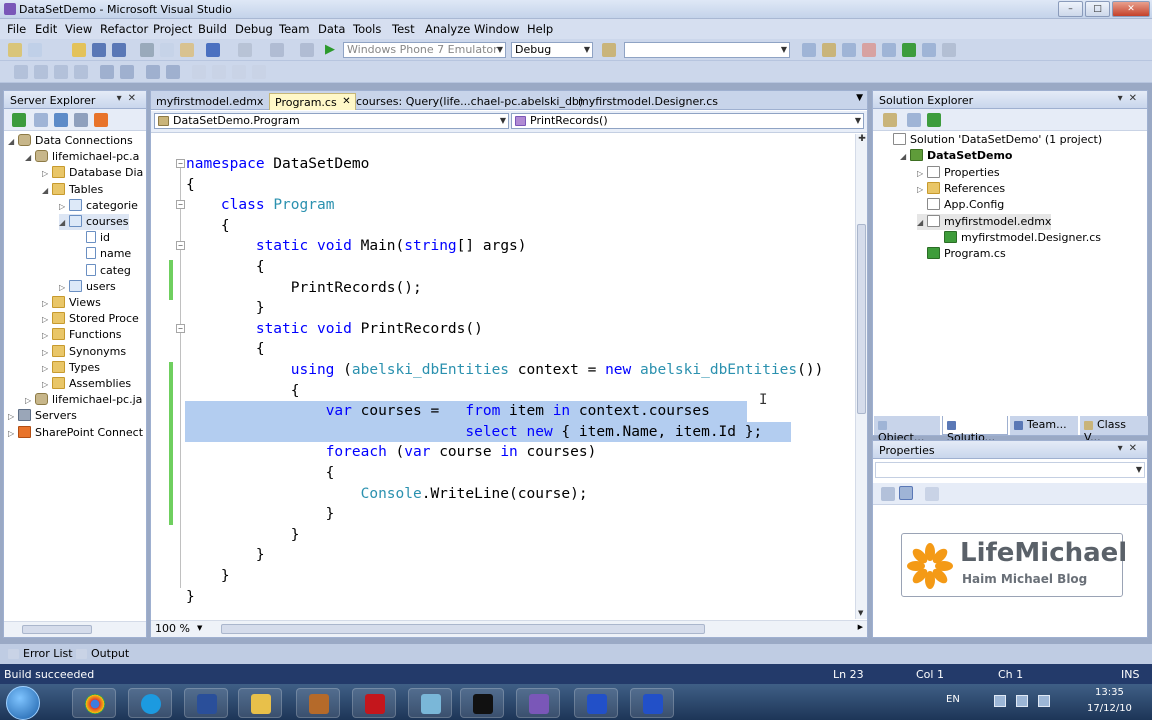 The image size is (1152, 720). Describe the element at coordinates (860, 627) in the screenshot. I see `scroll-right-icon: ▶` at that location.